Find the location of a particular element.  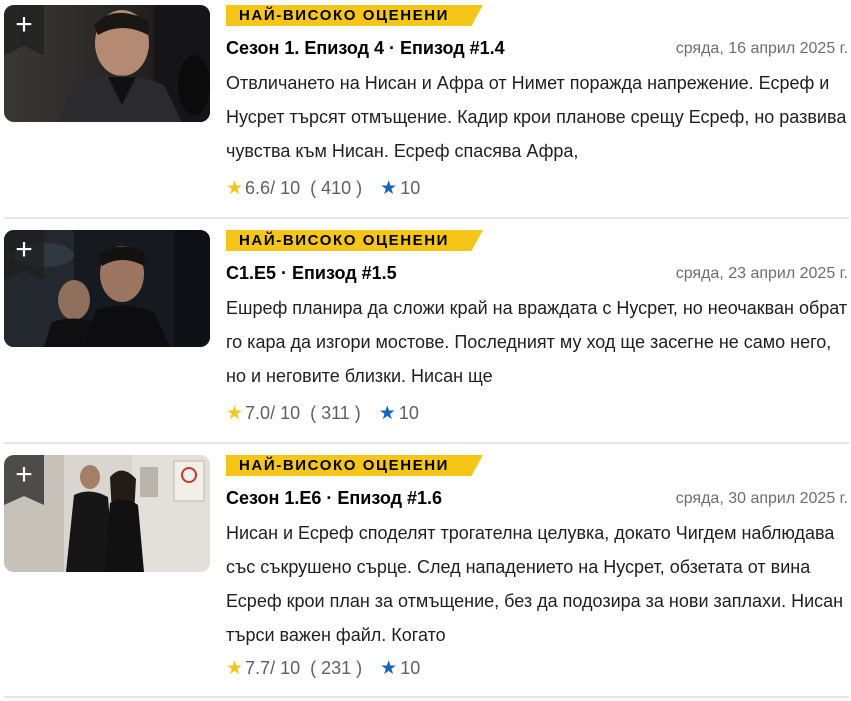

vote-count: ( 410 ) is located at coordinates (336, 187).